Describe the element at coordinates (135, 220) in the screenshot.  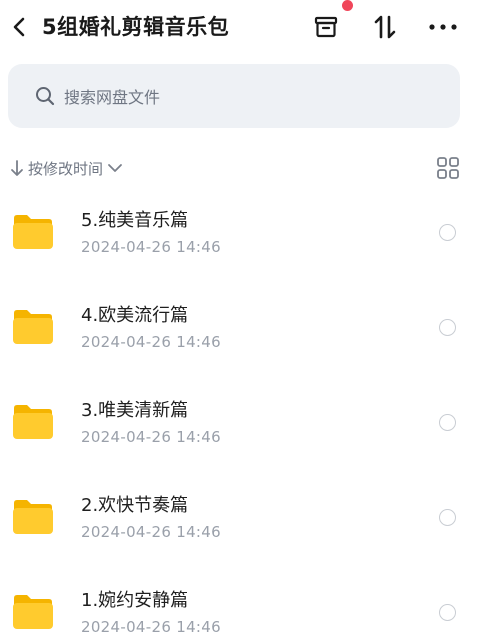
I see `item-name: 5.纯美音乐篇` at that location.